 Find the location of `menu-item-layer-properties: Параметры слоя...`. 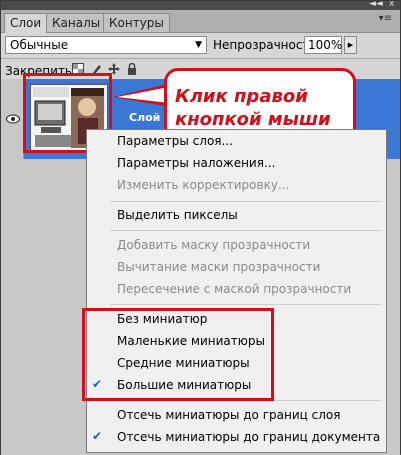

menu-item-layer-properties: Параметры слоя... is located at coordinates (175, 141).